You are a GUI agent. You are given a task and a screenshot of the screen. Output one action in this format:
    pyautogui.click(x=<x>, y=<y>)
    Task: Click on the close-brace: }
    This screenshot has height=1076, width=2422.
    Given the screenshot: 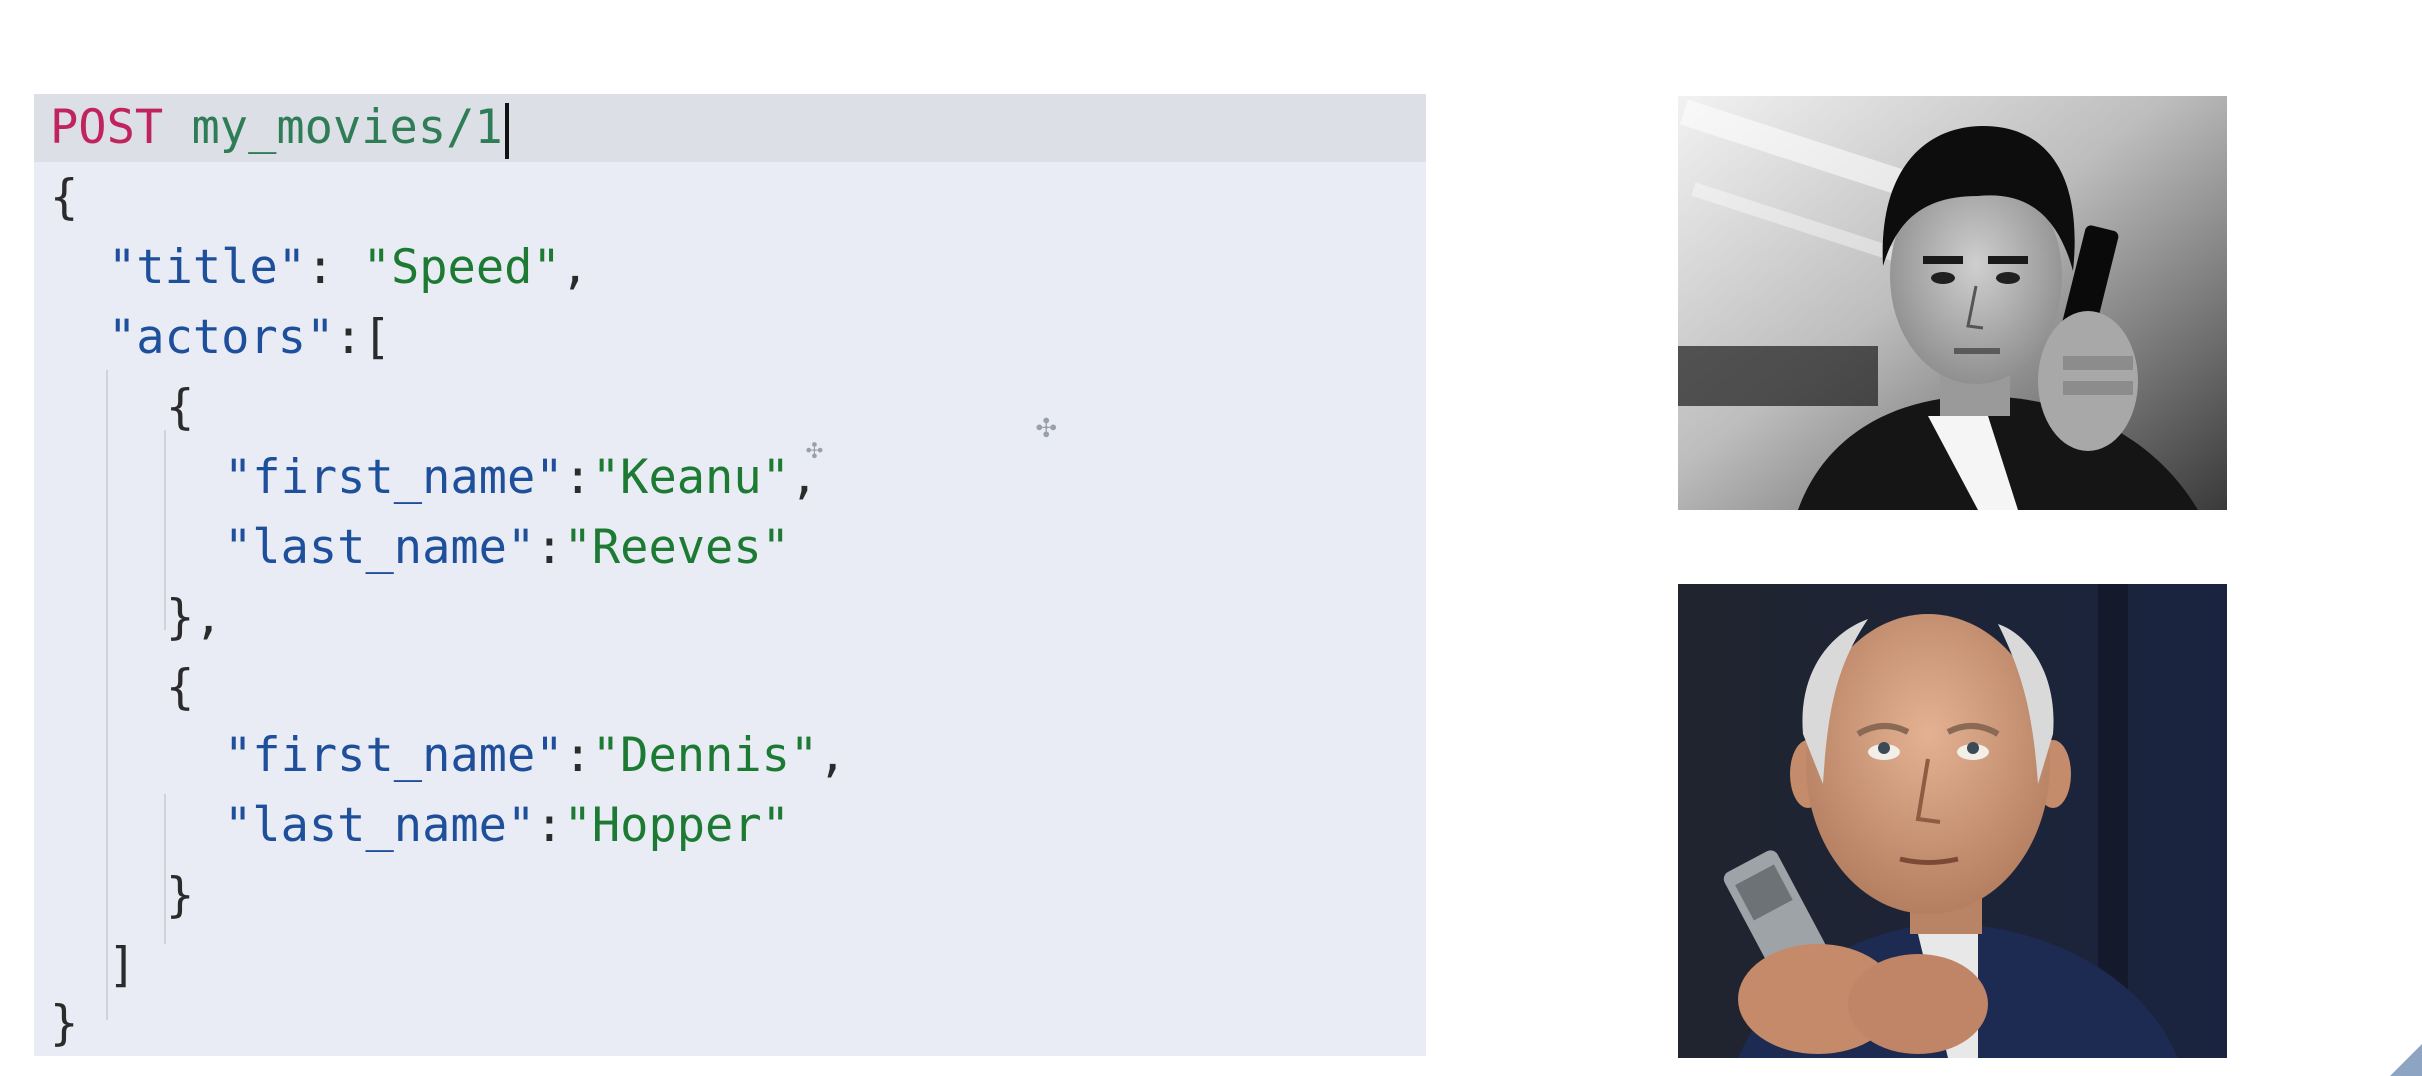 What is the action you would take?
    pyautogui.click(x=64, y=1023)
    